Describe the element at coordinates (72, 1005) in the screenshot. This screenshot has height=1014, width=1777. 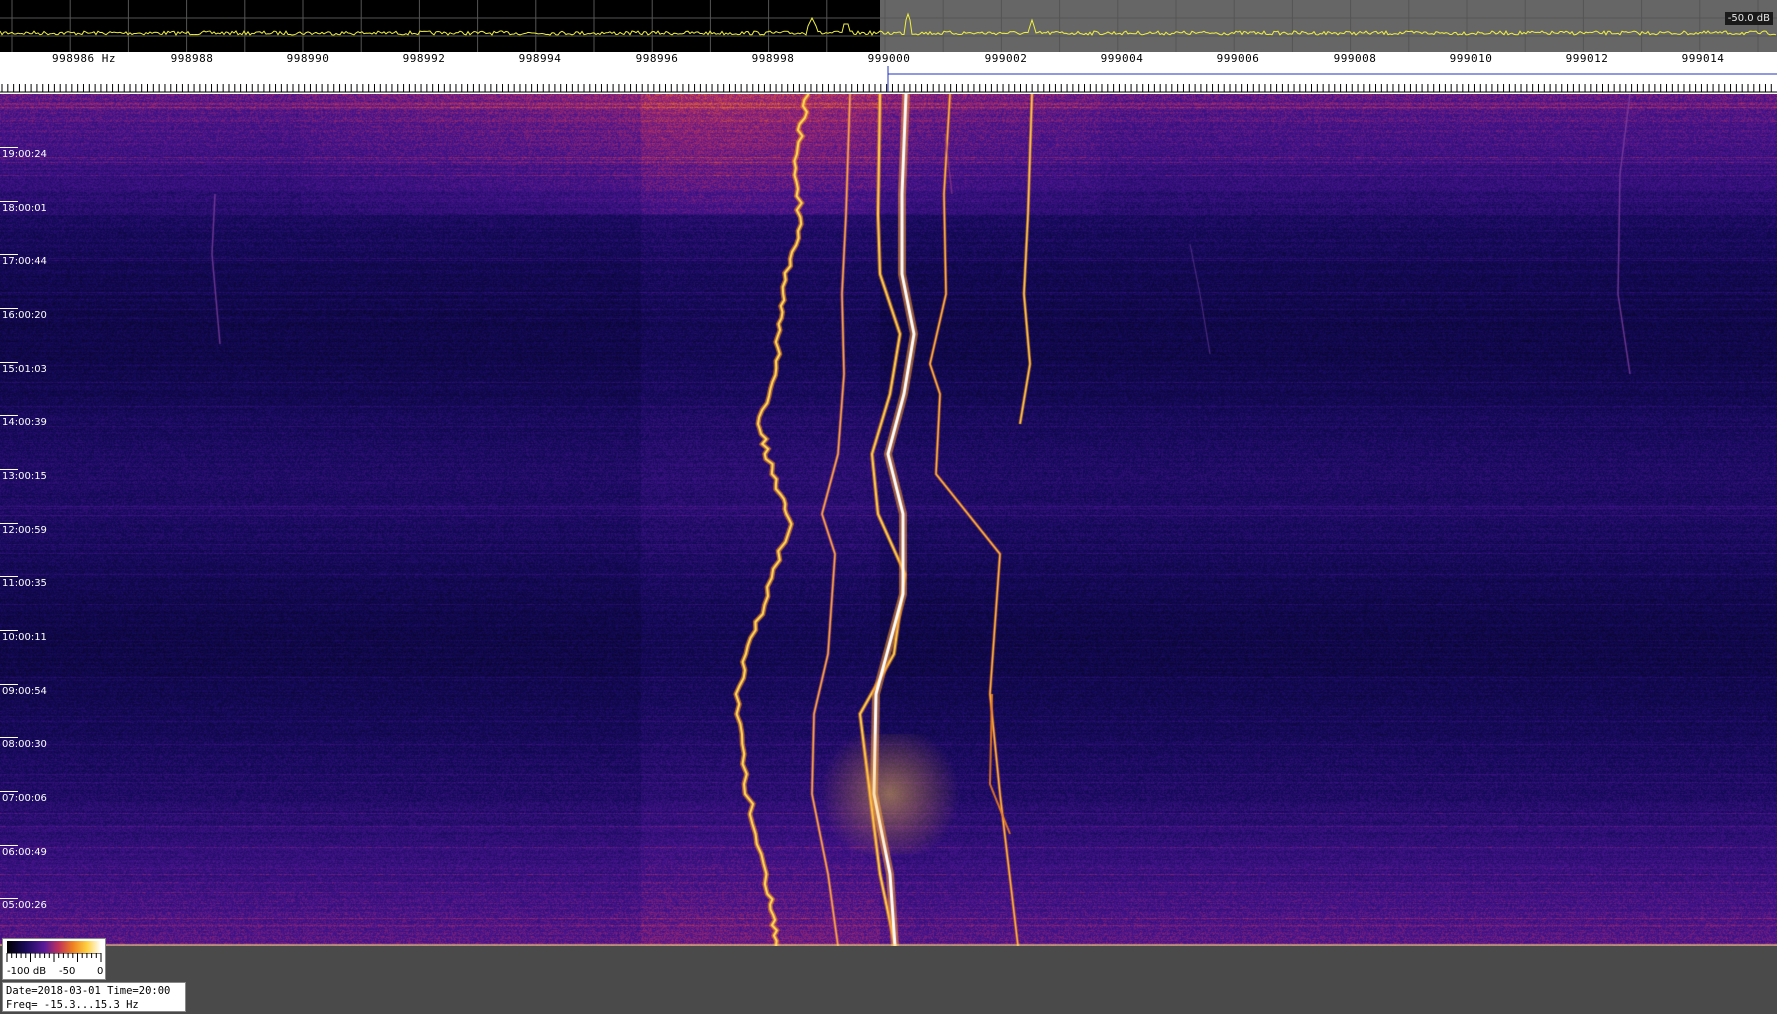
I see `frequency-range-readout: Freq= -15.3...15.3 Hz` at that location.